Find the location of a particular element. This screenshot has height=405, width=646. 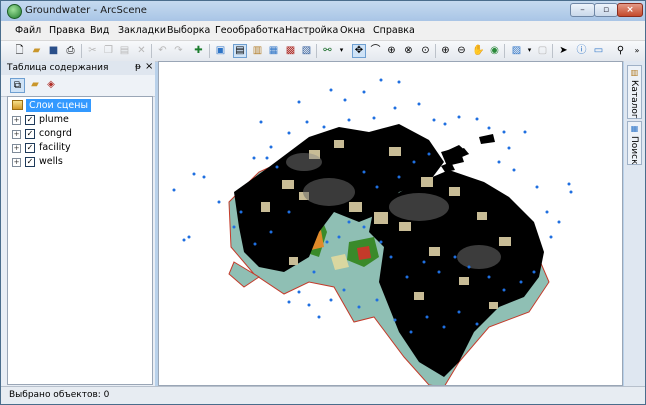

menu-bookmarks: Закладки is located at coordinates (142, 30).